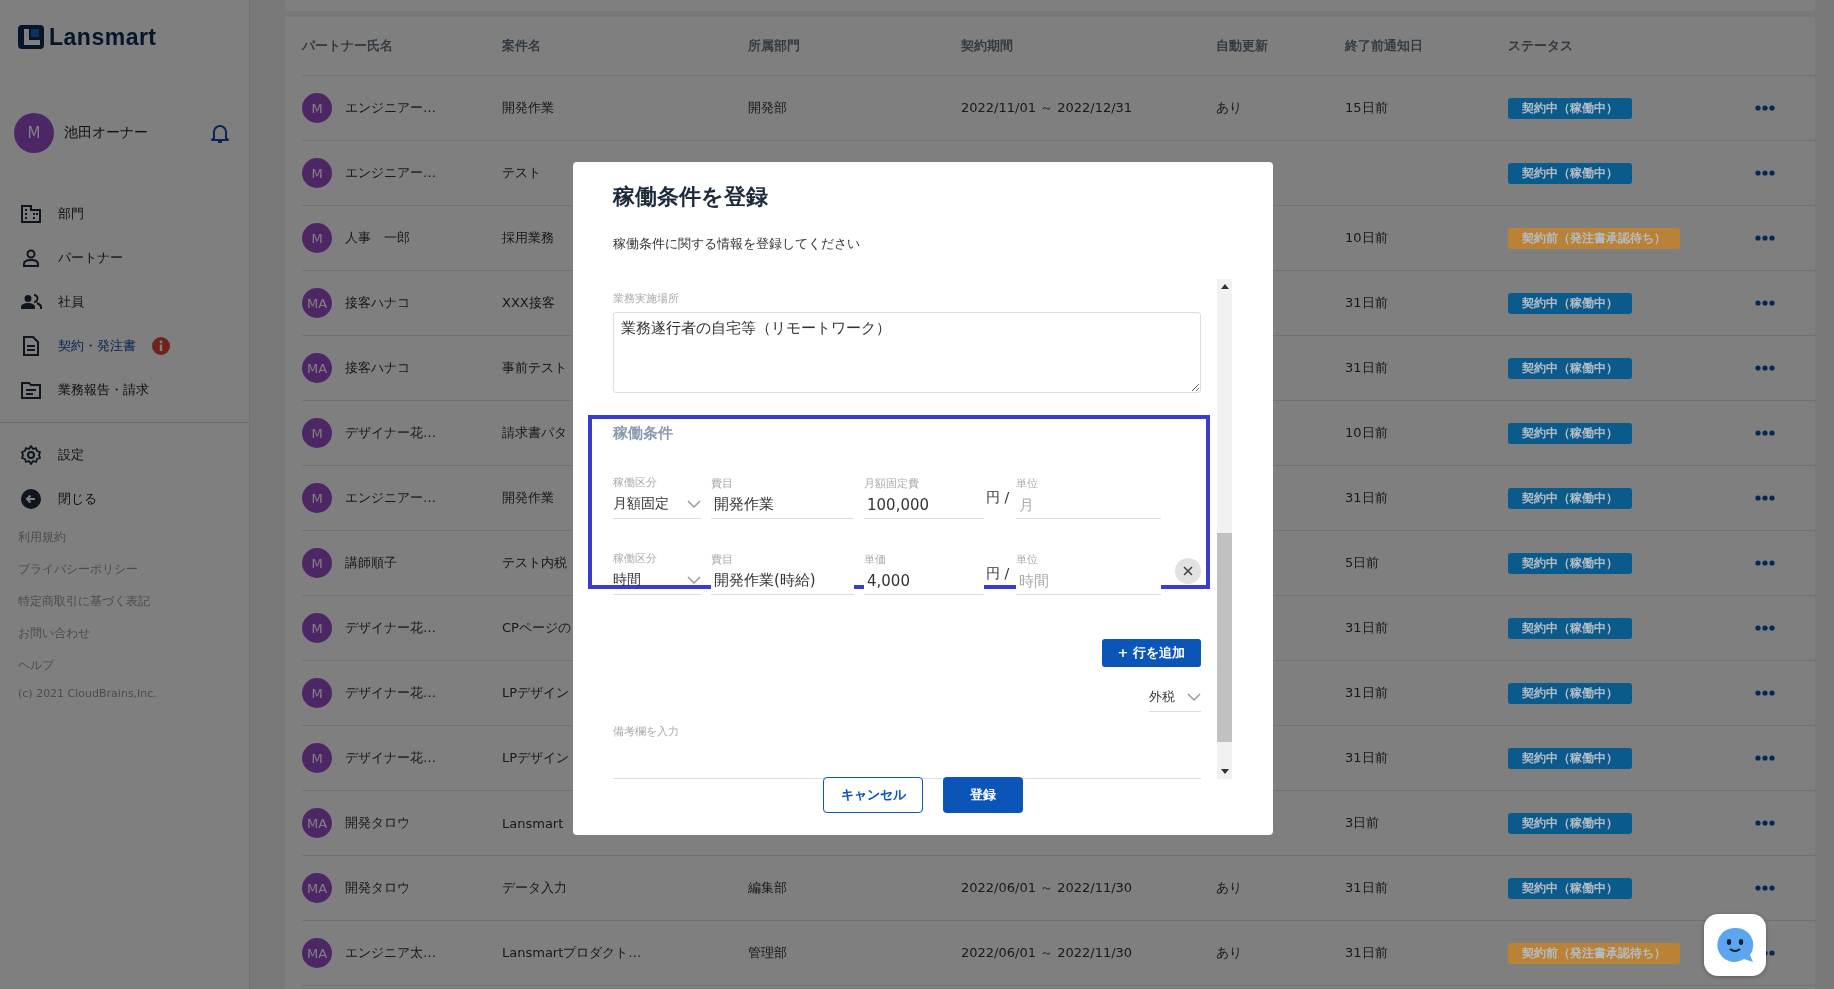 Image resolution: width=1834 pixels, height=989 pixels. I want to click on submit-button: 登録, so click(983, 795).